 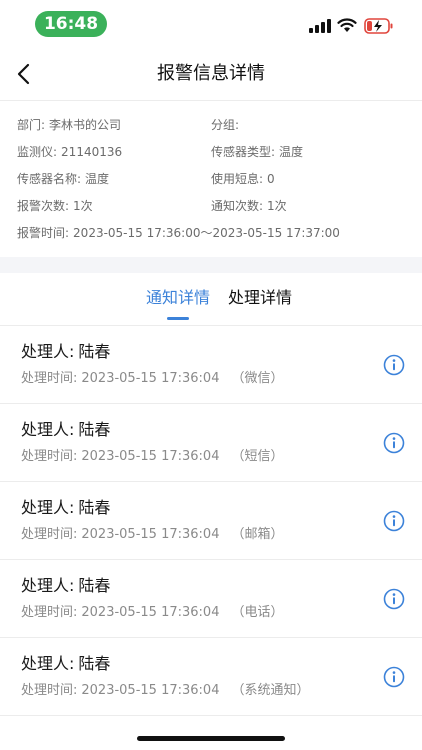 I want to click on sensor-name-value: 温度, so click(x=97, y=179).